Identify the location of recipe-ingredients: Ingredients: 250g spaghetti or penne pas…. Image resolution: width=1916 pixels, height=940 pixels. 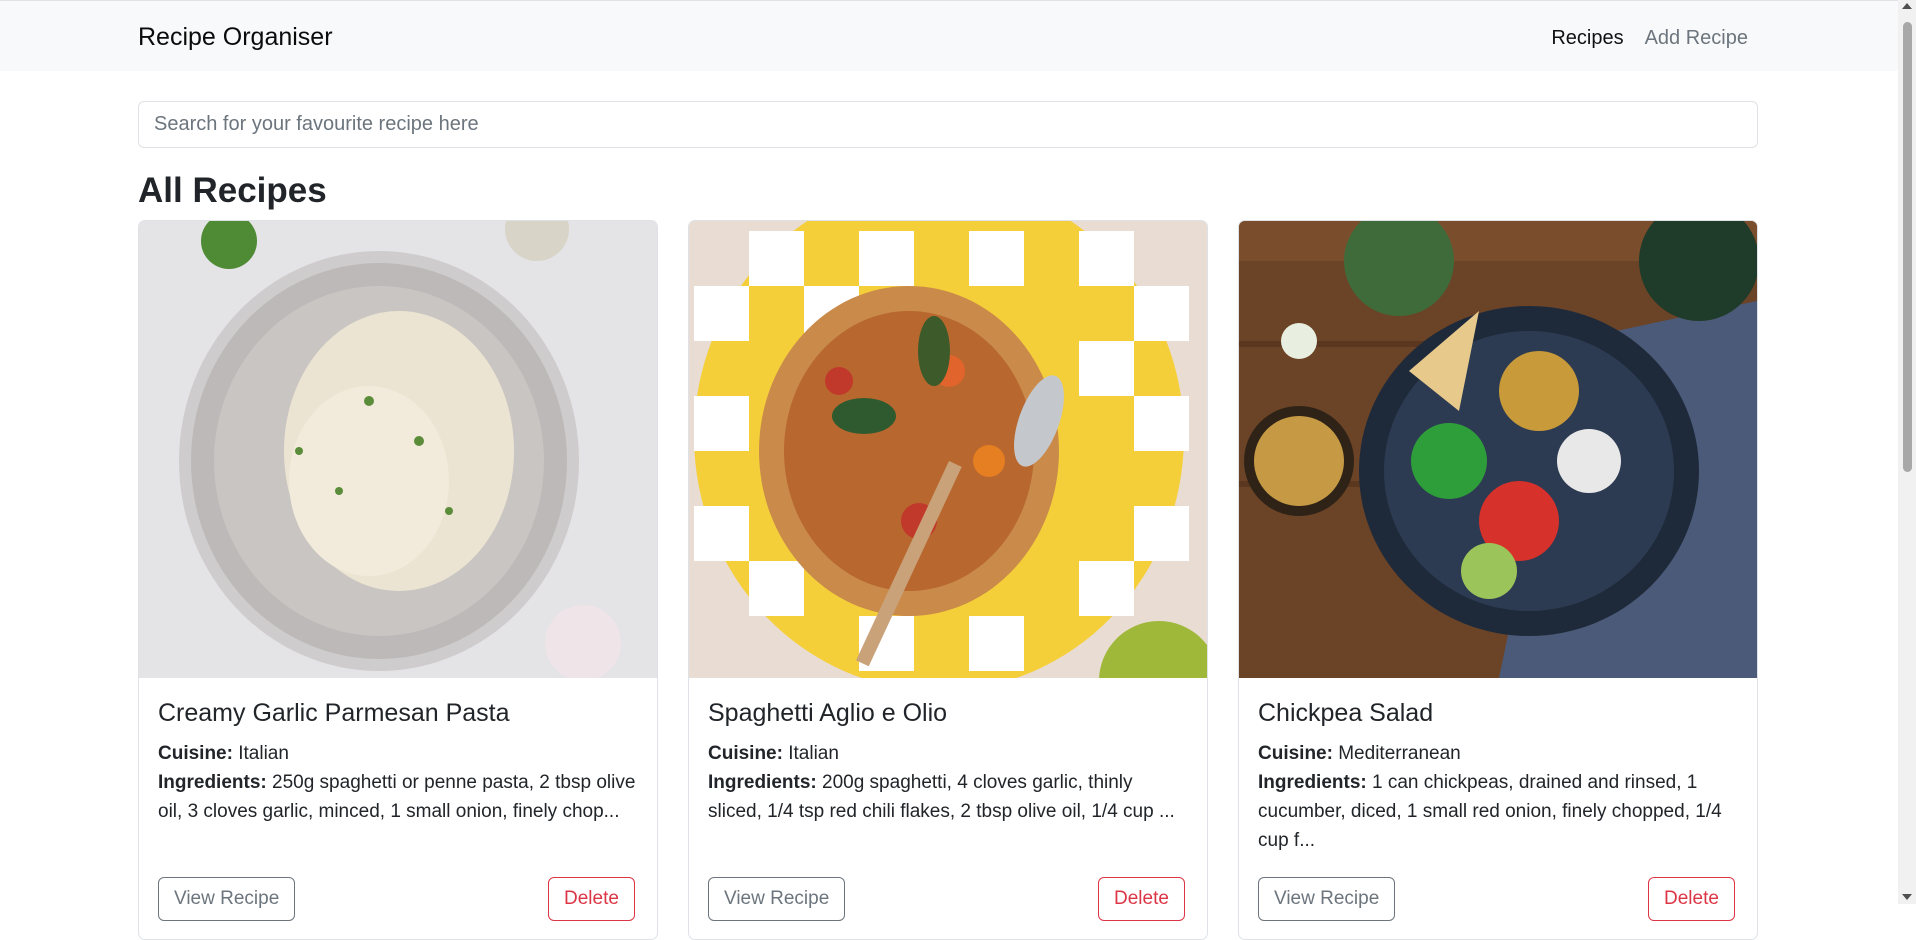
(398, 797).